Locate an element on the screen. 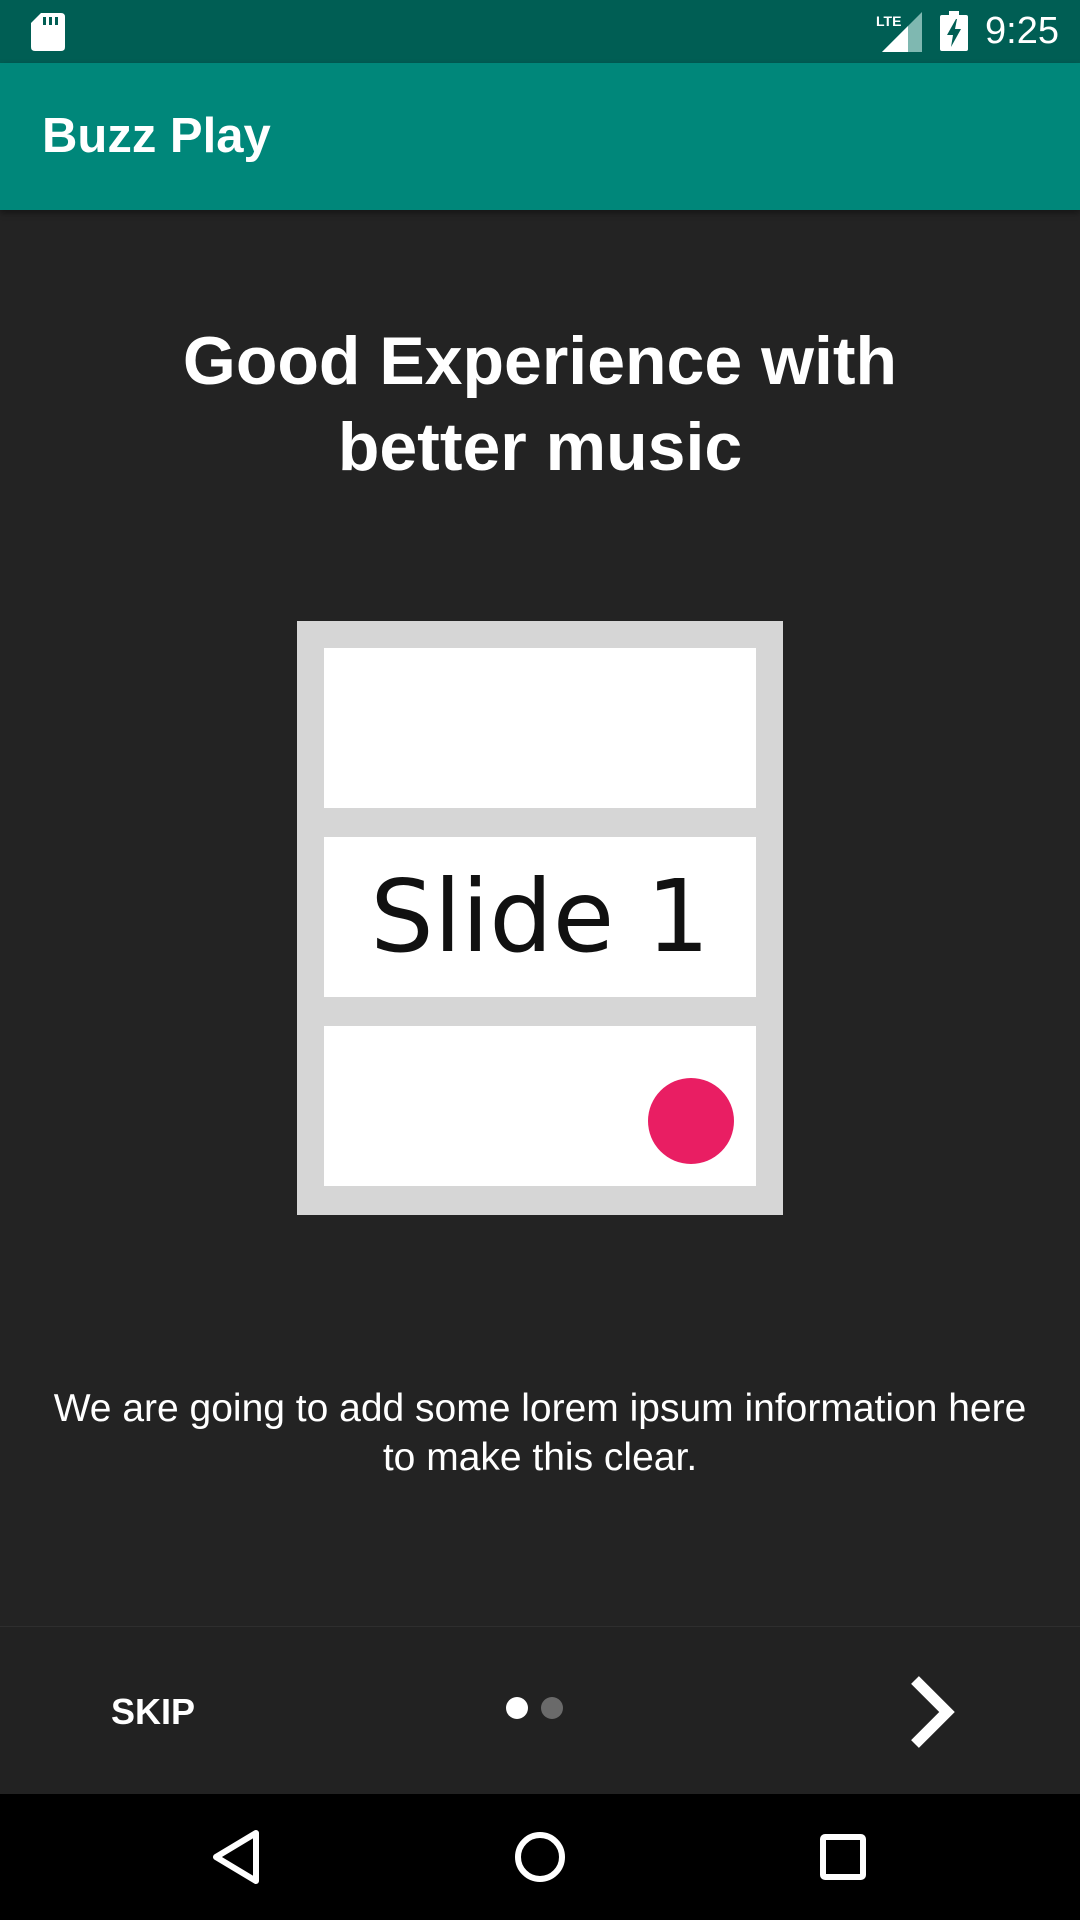  slide-card-middle: Slide 1 is located at coordinates (540, 917).